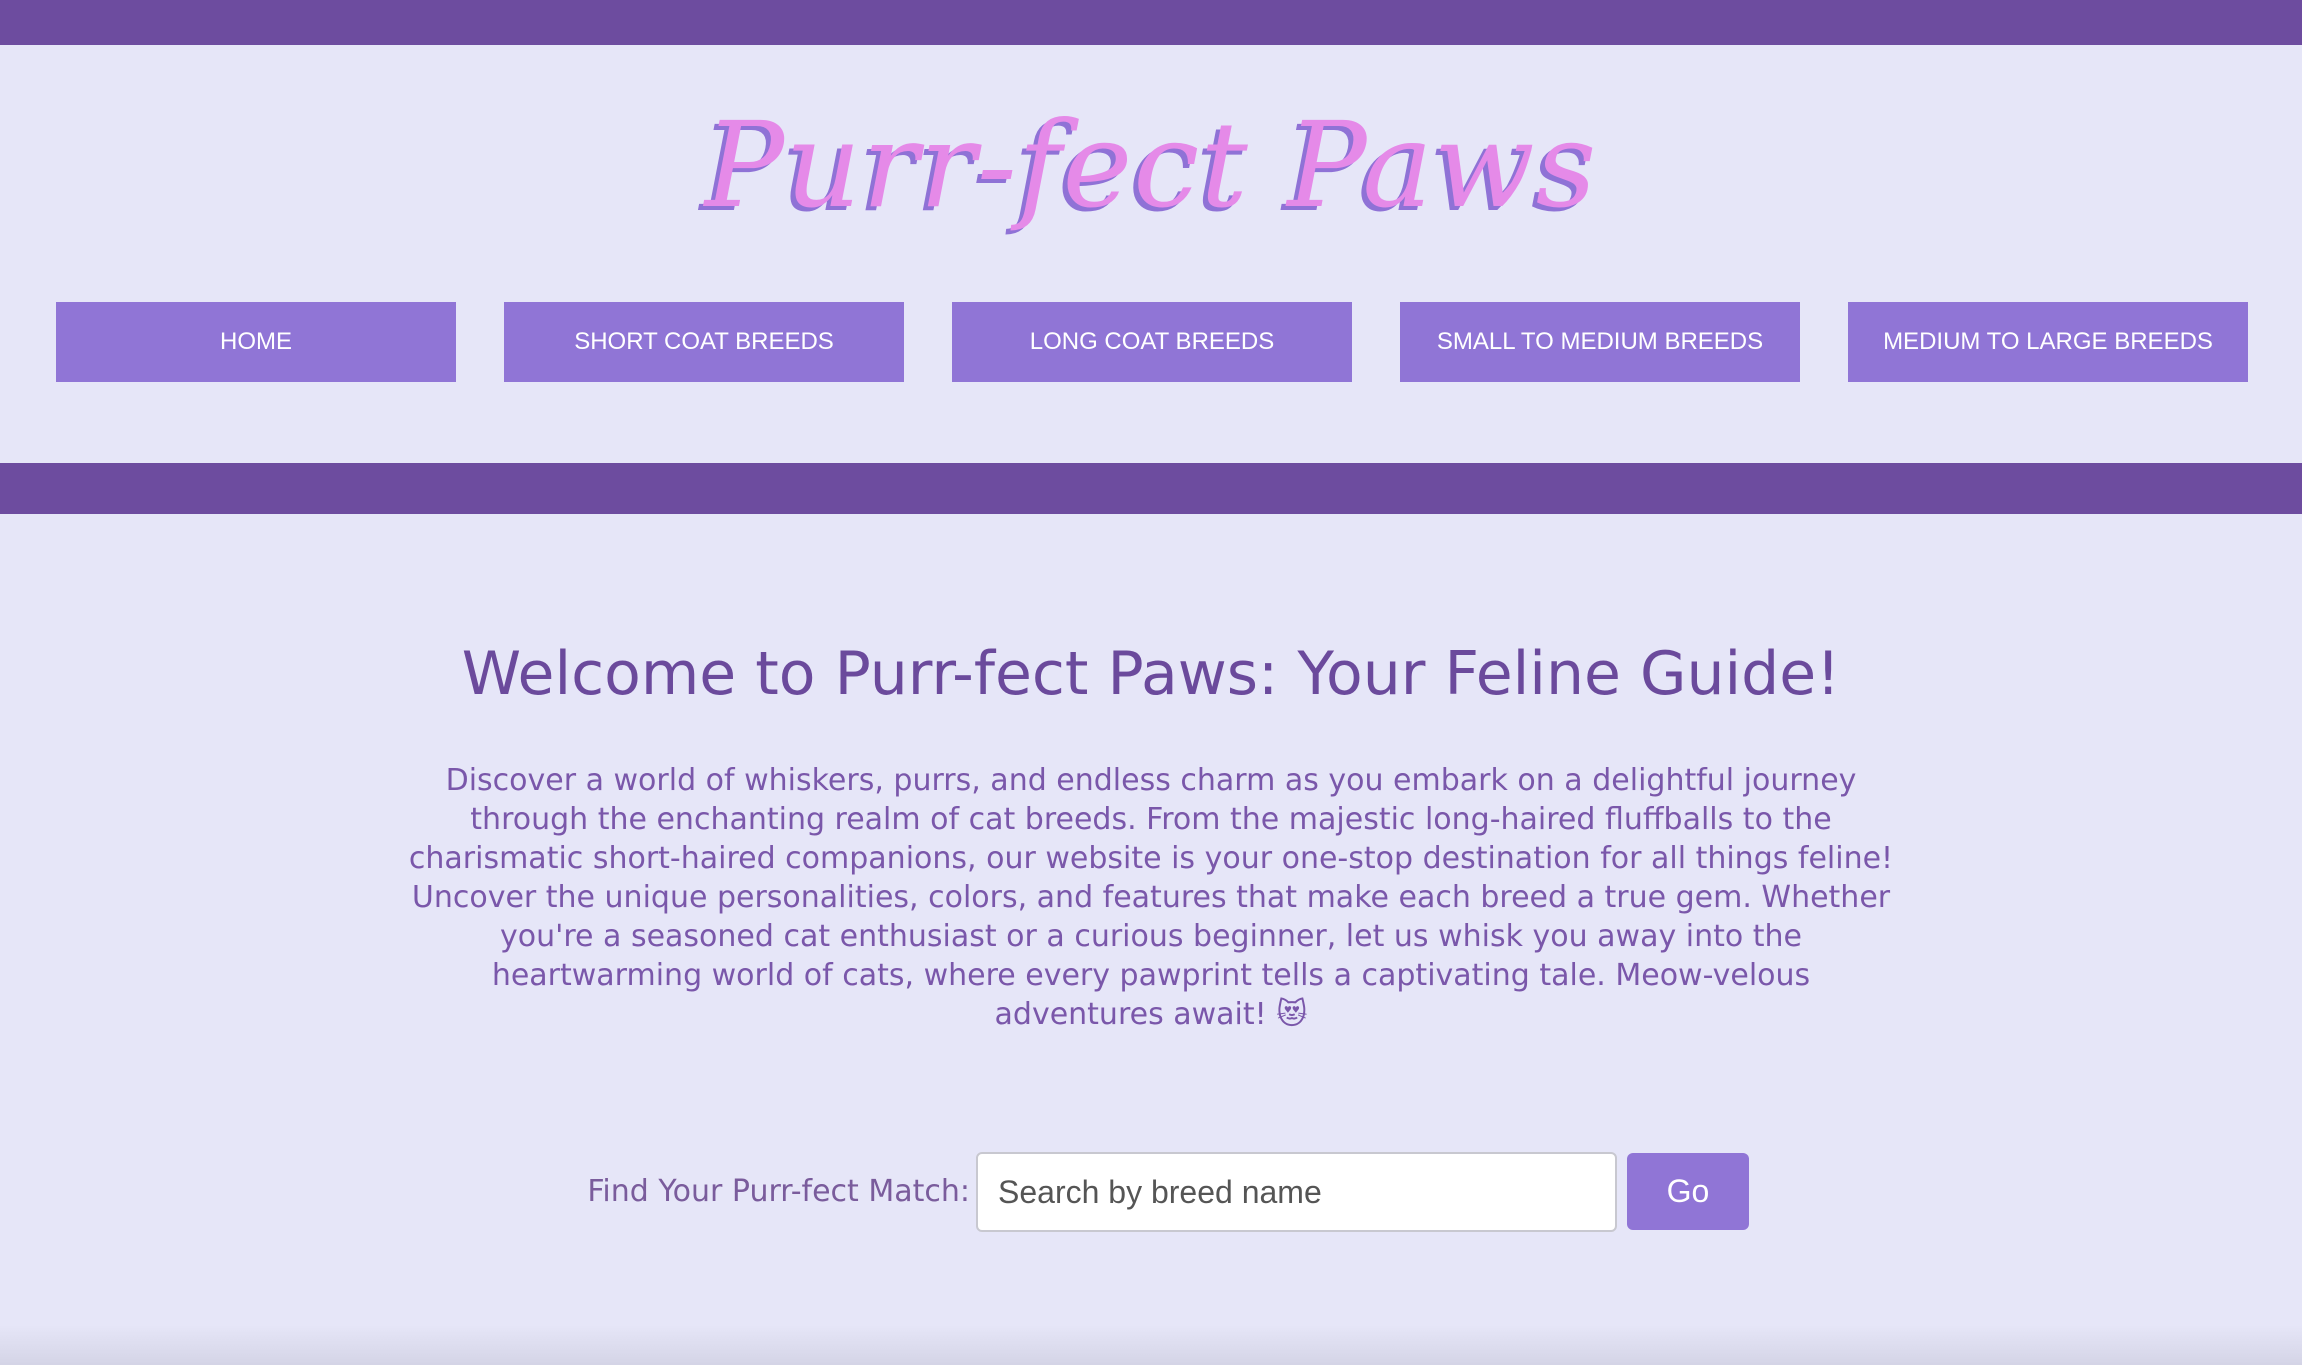 The height and width of the screenshot is (1365, 2302). I want to click on nav-home: HOME, so click(256, 342).